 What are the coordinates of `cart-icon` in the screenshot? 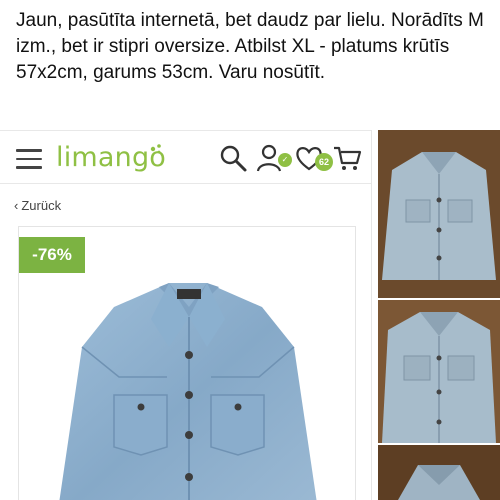 It's located at (347, 158).